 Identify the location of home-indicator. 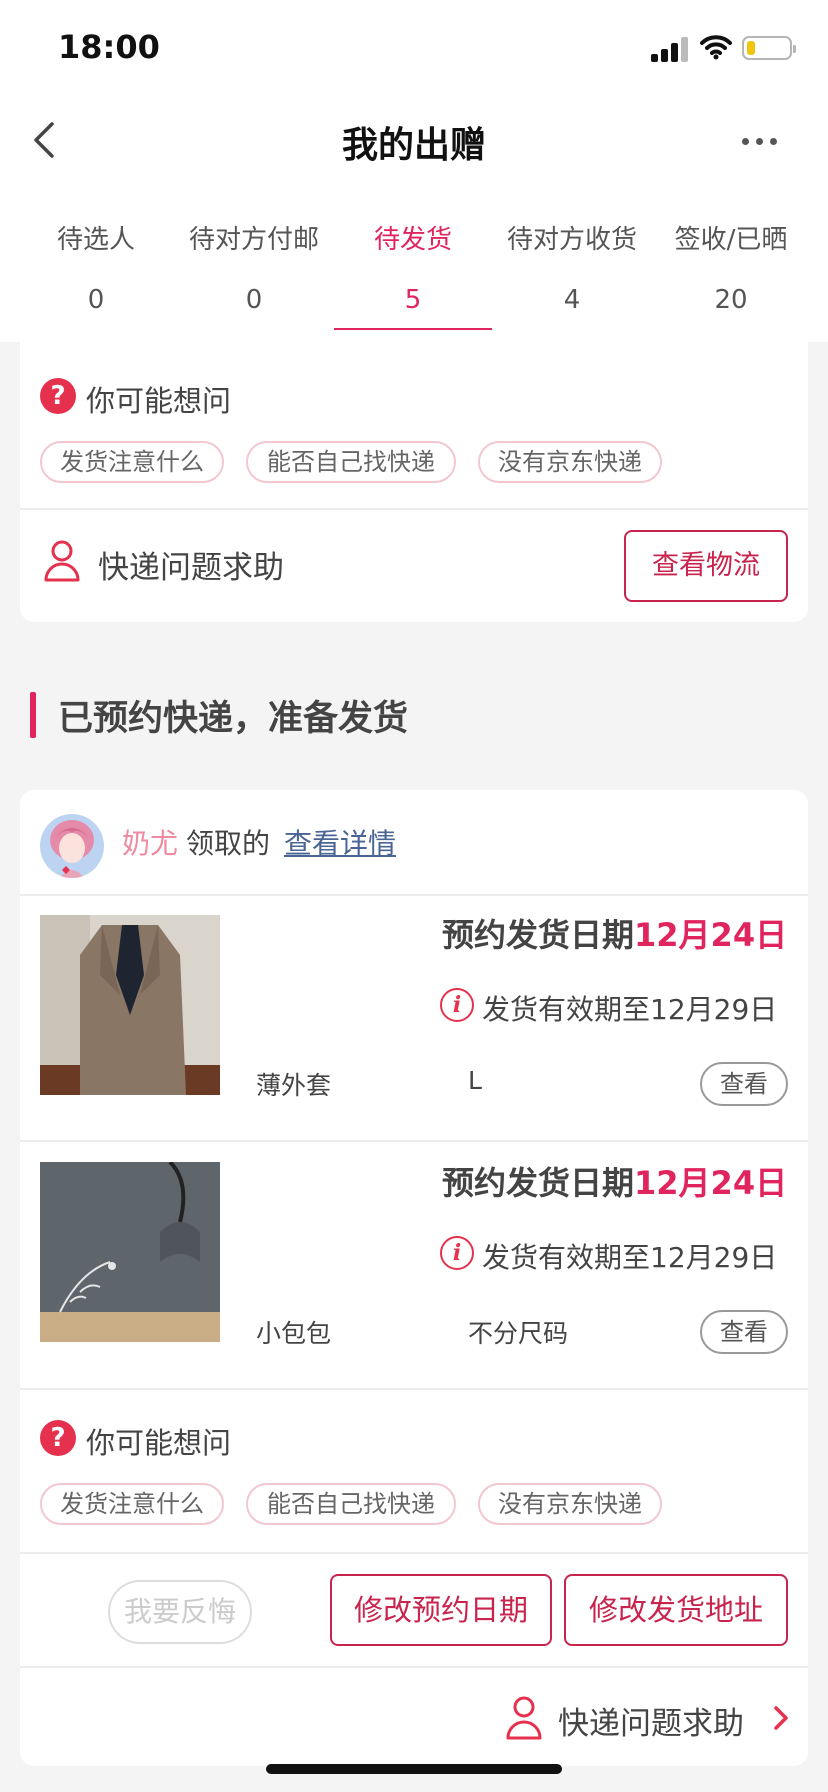
(414, 1769).